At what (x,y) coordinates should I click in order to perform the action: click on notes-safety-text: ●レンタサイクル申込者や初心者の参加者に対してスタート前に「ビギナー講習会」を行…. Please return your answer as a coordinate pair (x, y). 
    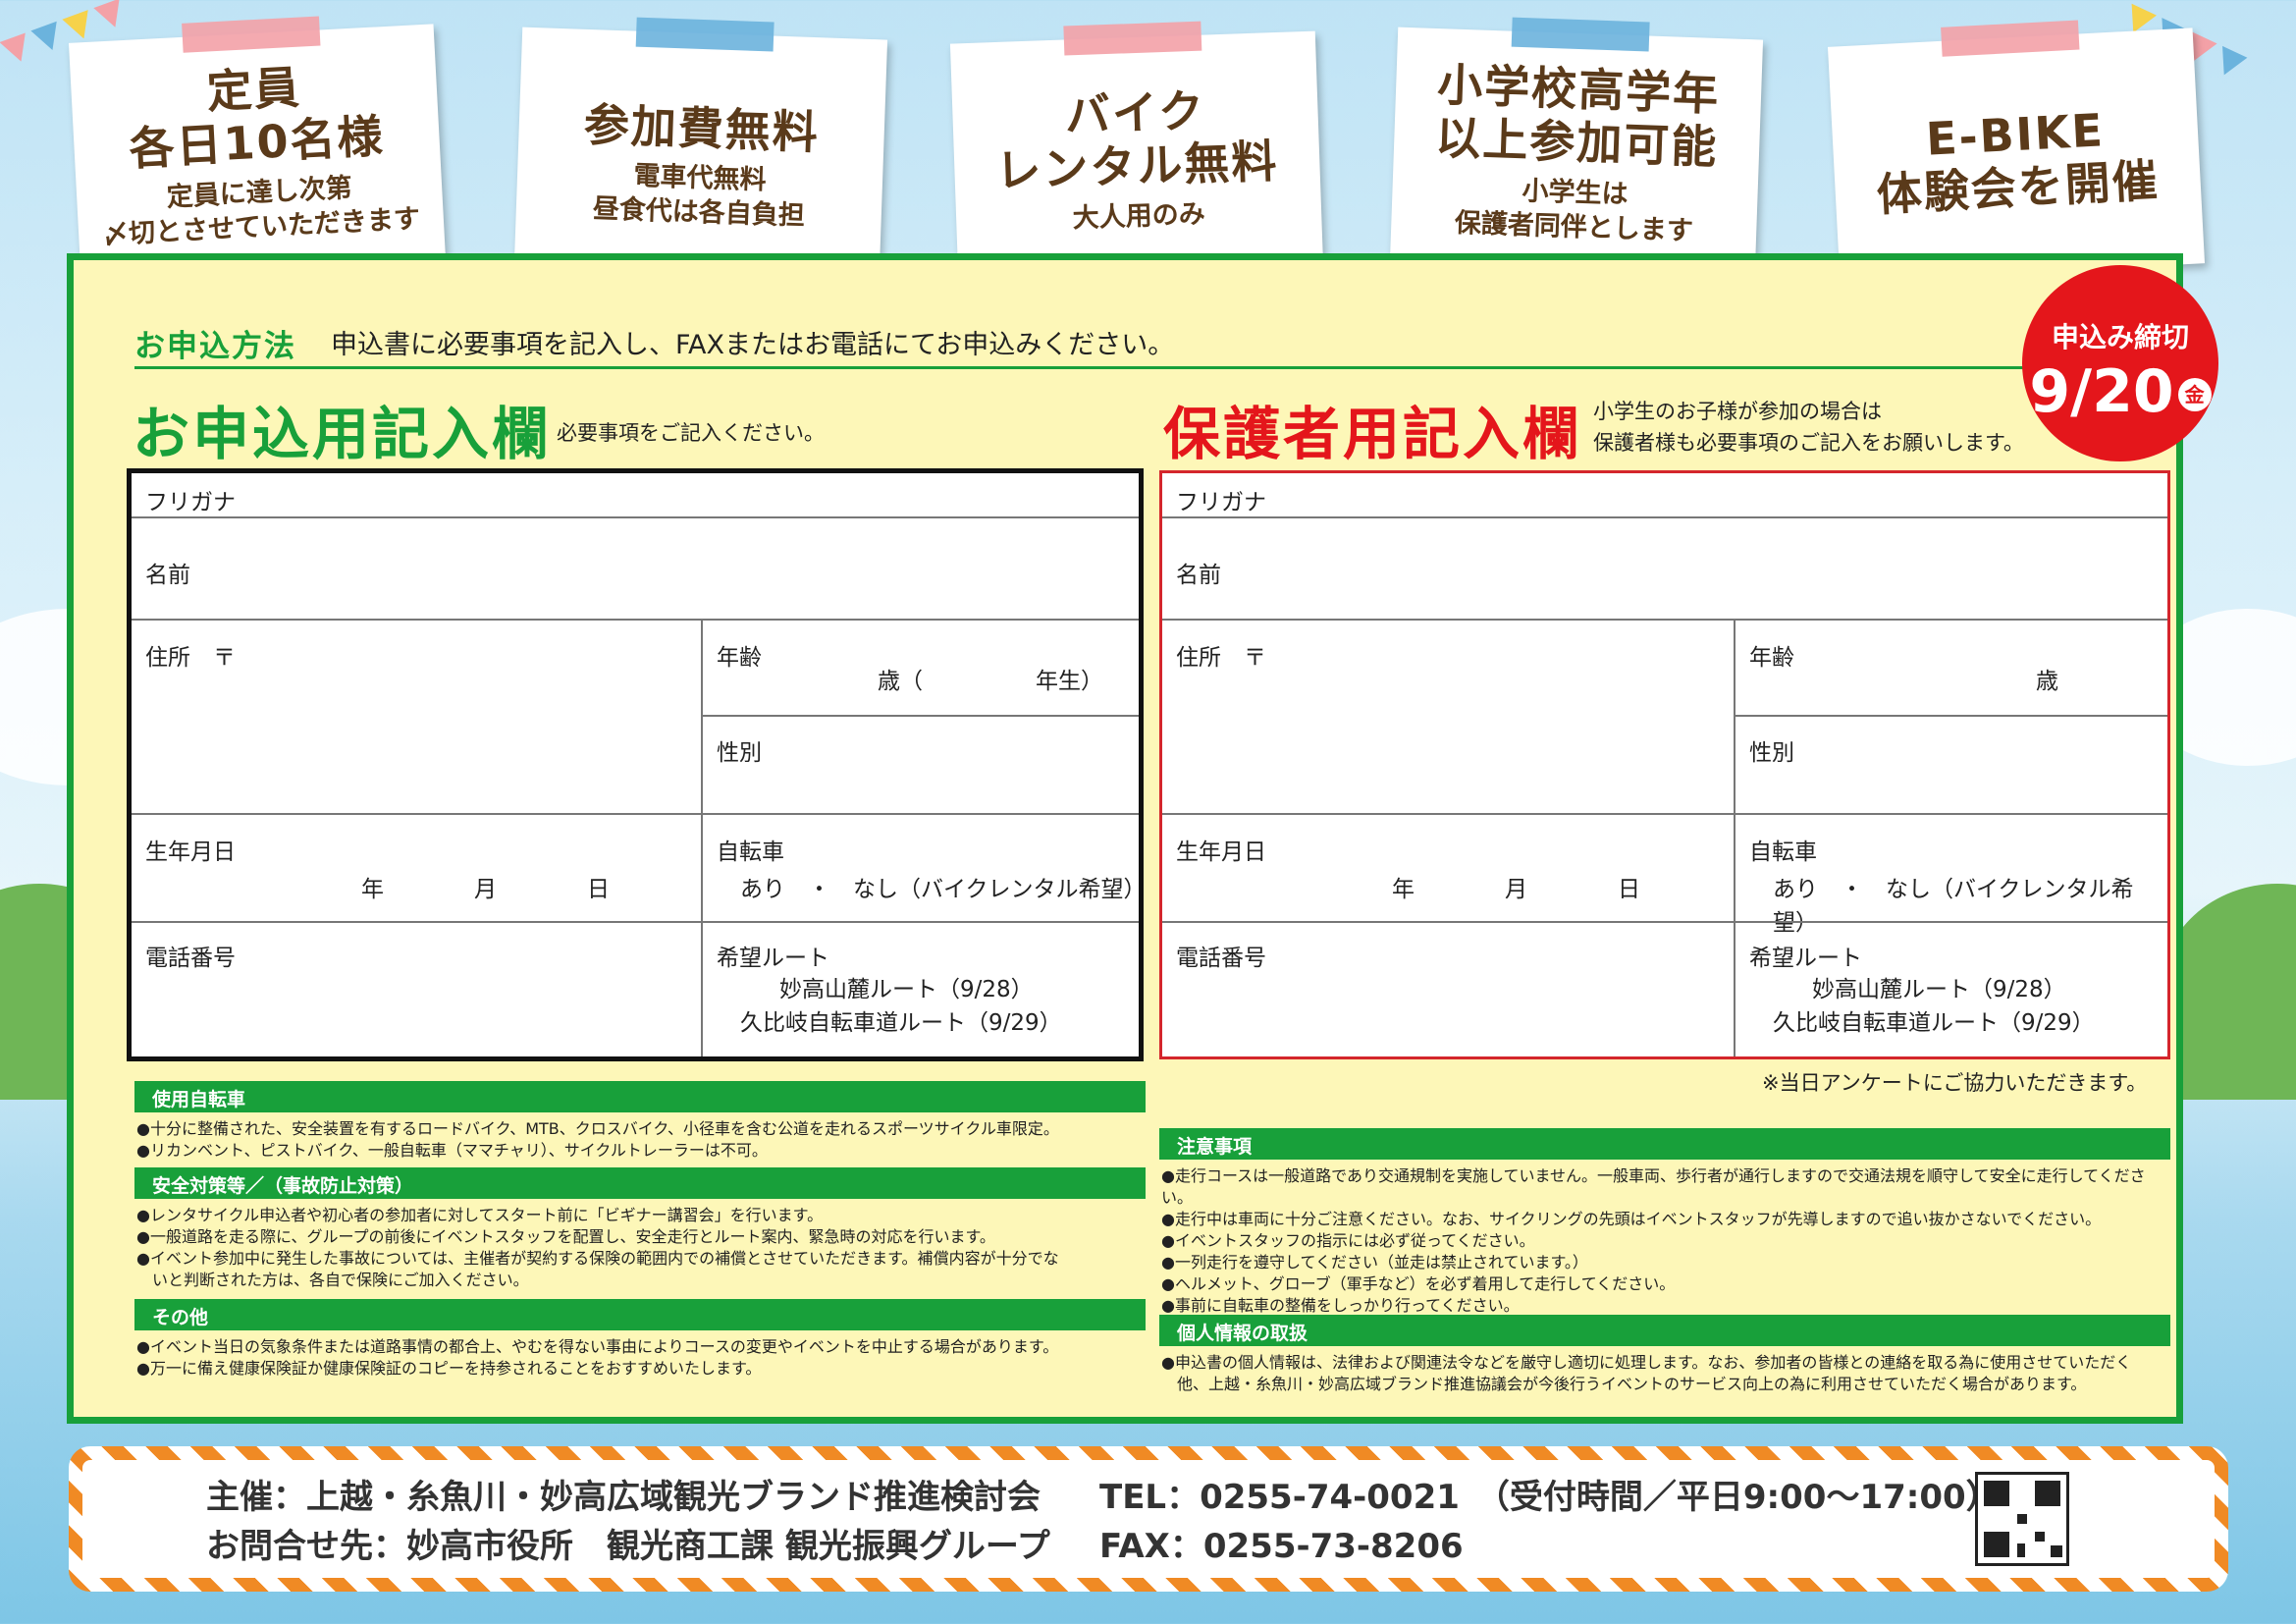
    Looking at the image, I should click on (598, 1247).